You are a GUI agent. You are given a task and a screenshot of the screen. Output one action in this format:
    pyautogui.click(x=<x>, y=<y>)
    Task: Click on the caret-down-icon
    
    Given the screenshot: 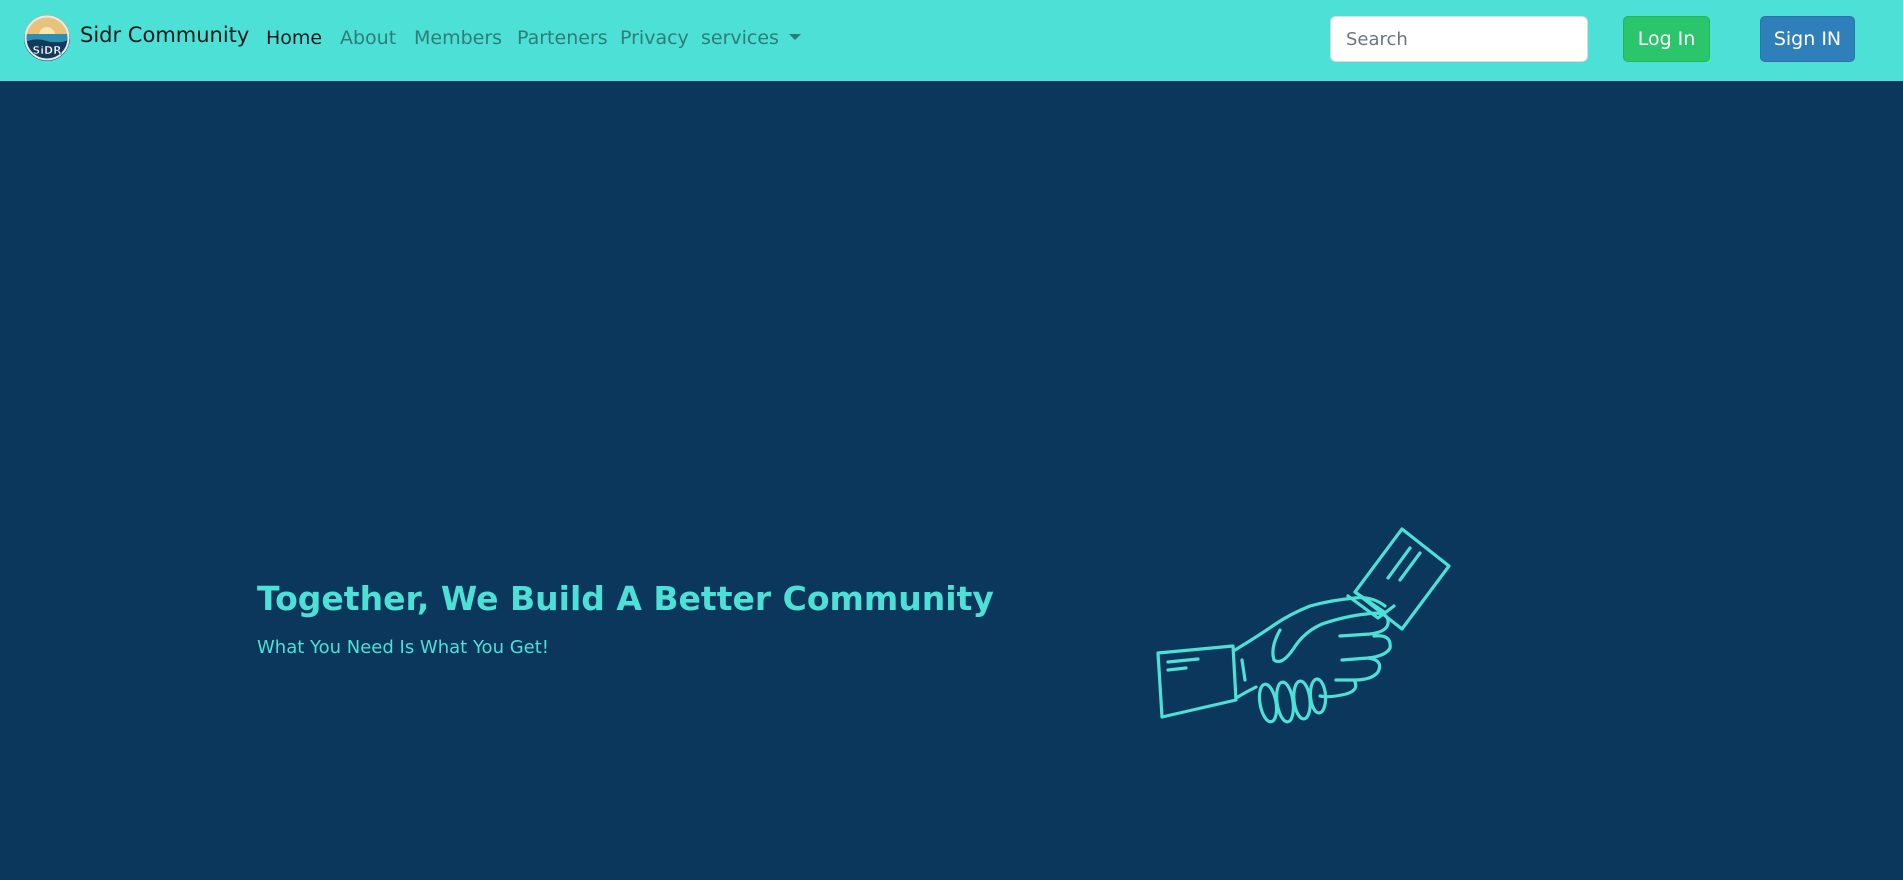 What is the action you would take?
    pyautogui.click(x=794, y=37)
    